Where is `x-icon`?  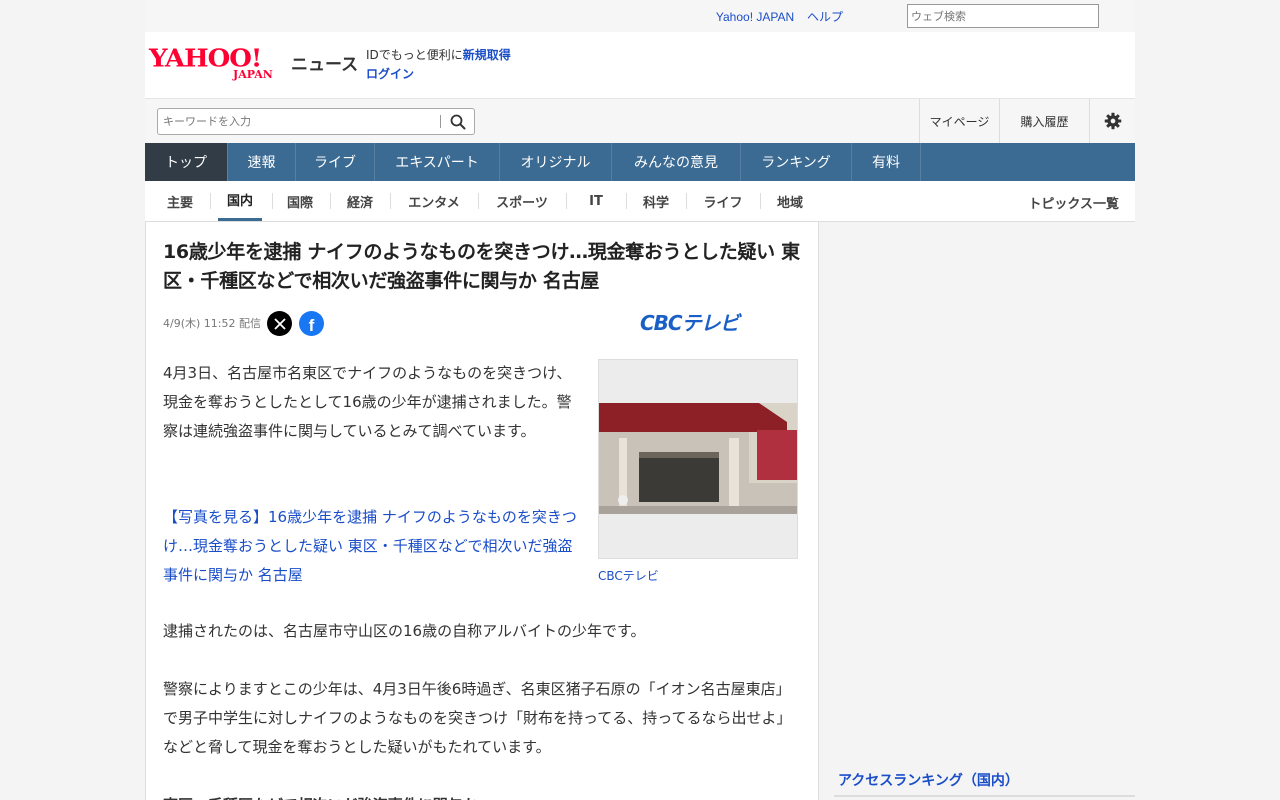 x-icon is located at coordinates (279, 323).